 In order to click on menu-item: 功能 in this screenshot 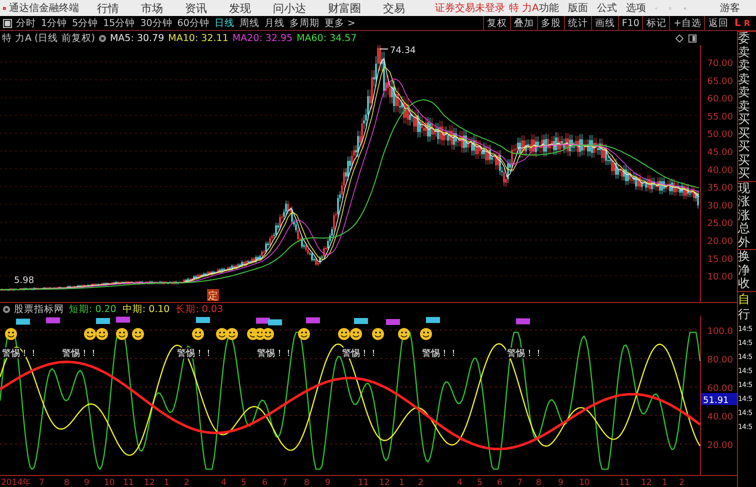, I will do `click(548, 8)`.